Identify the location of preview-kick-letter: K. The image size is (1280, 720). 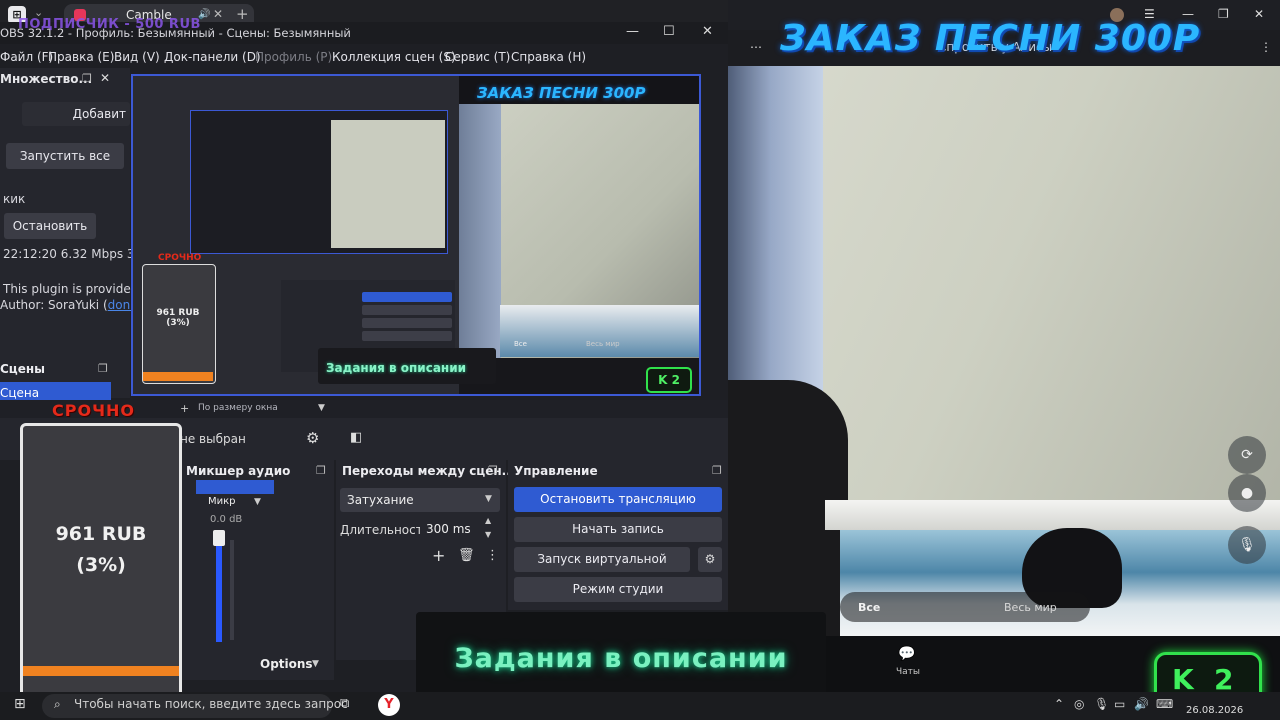
(663, 380).